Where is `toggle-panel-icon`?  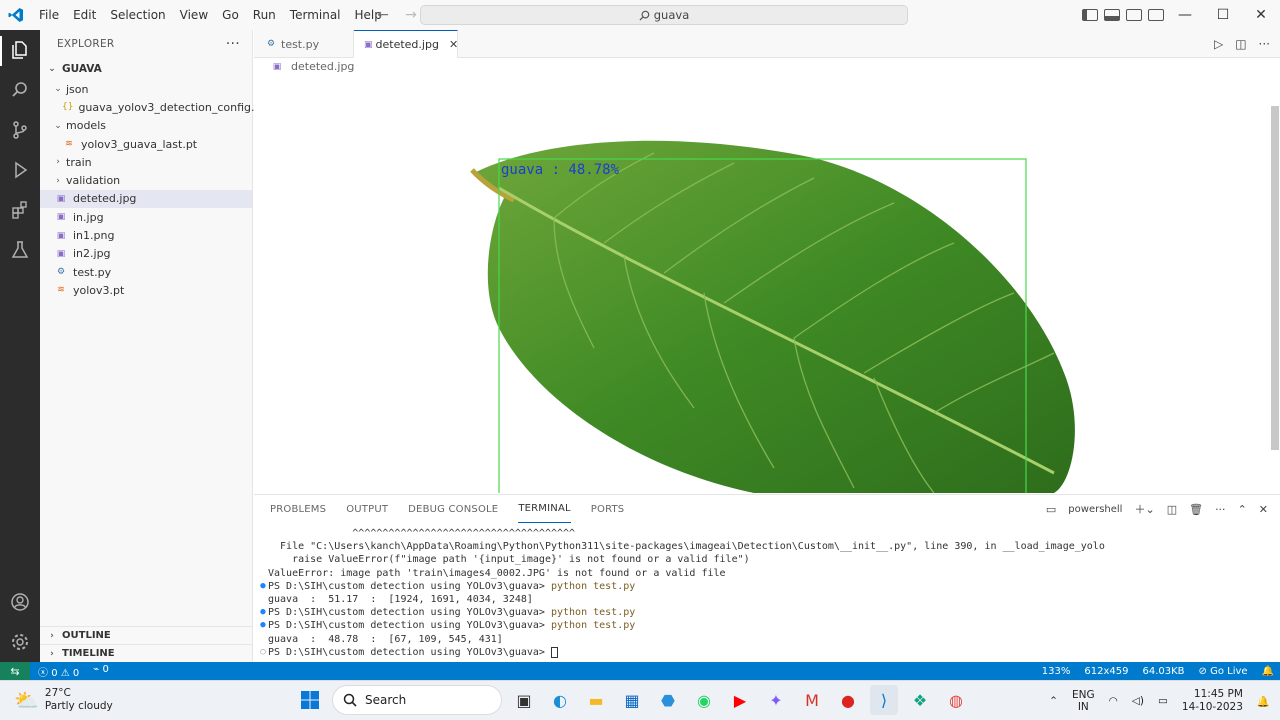
toggle-panel-icon is located at coordinates (1112, 15).